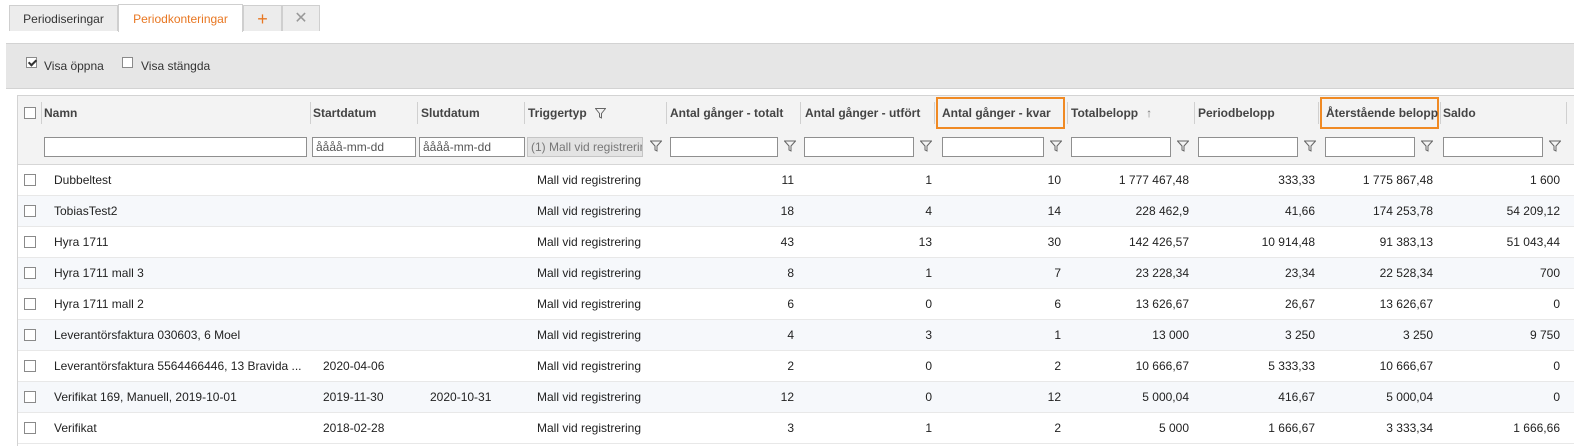 The height and width of the screenshot is (446, 1574). What do you see at coordinates (1544, 335) in the screenshot?
I see `cell-balance: 9 750` at bounding box center [1544, 335].